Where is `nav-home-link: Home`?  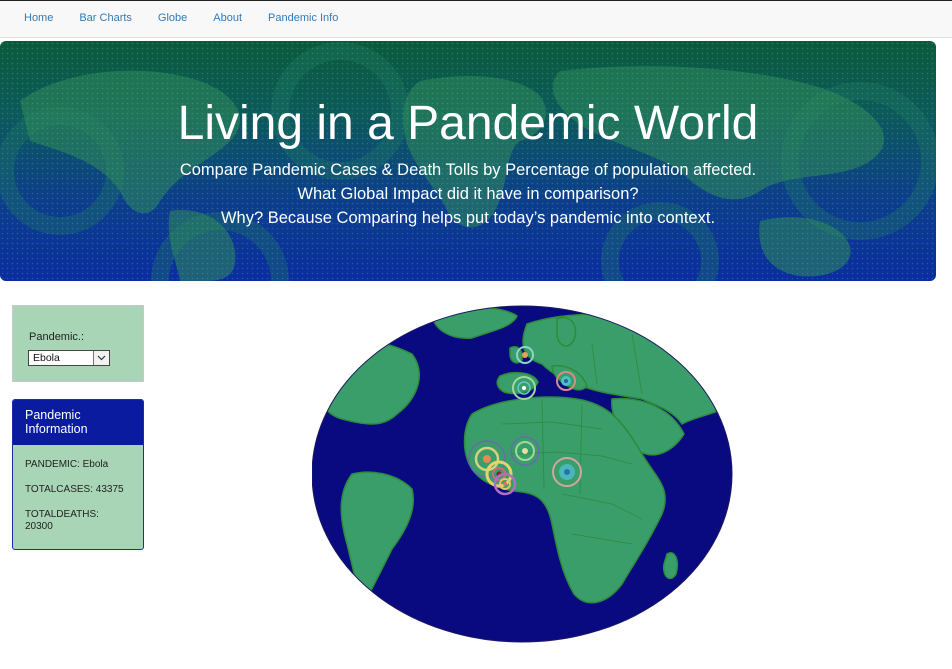 nav-home-link: Home is located at coordinates (38, 18).